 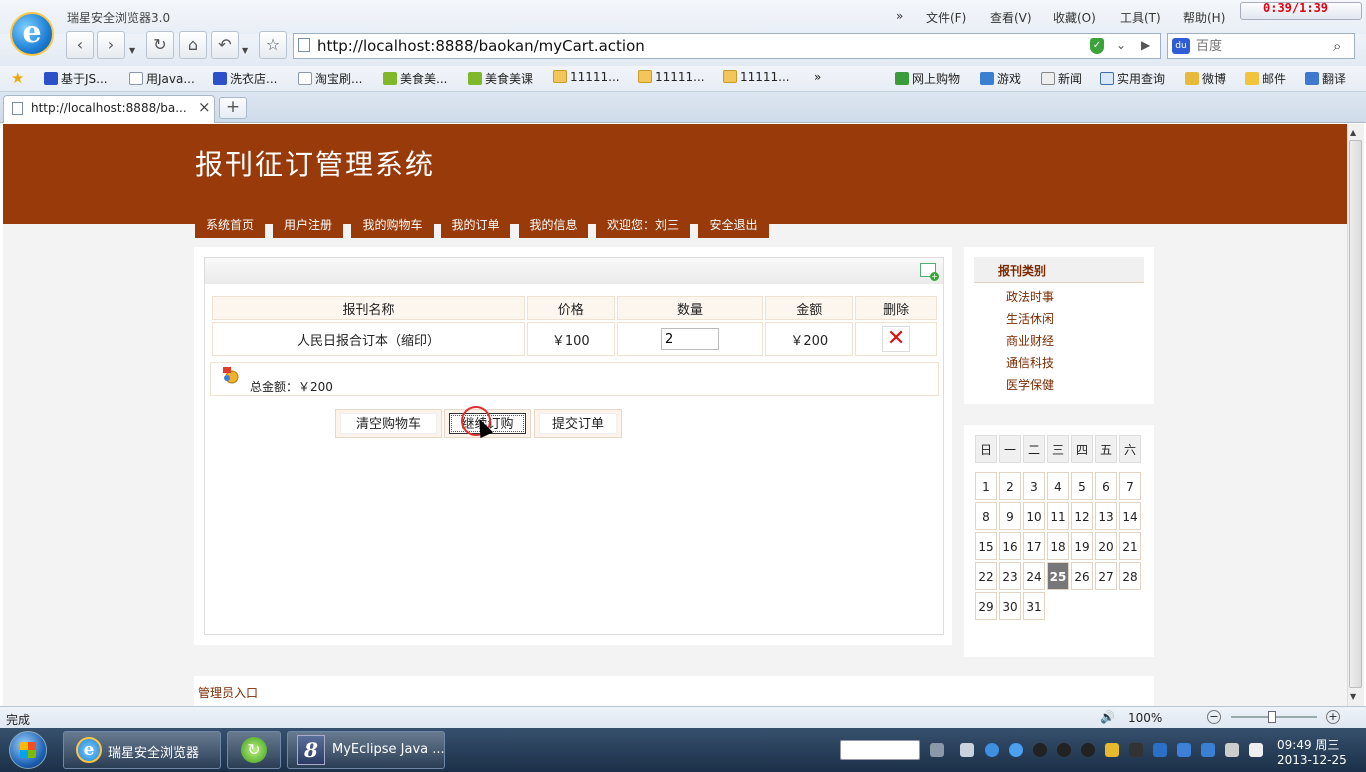 I want to click on baidu-engine-icon: du, so click(x=1181, y=46).